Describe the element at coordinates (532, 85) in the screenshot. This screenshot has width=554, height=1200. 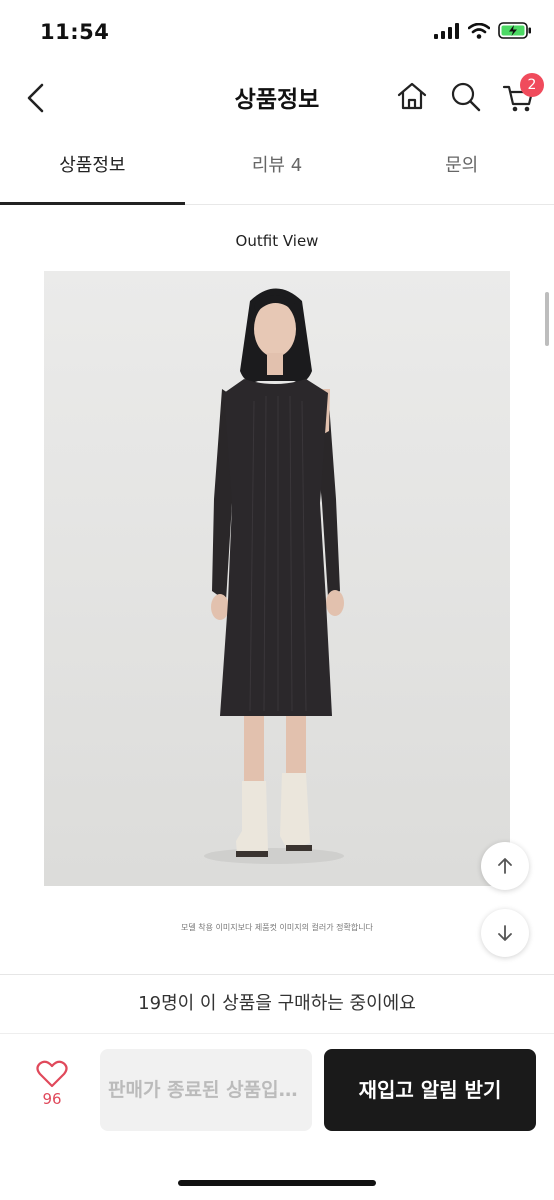
I see `cart-badge: 2` at that location.